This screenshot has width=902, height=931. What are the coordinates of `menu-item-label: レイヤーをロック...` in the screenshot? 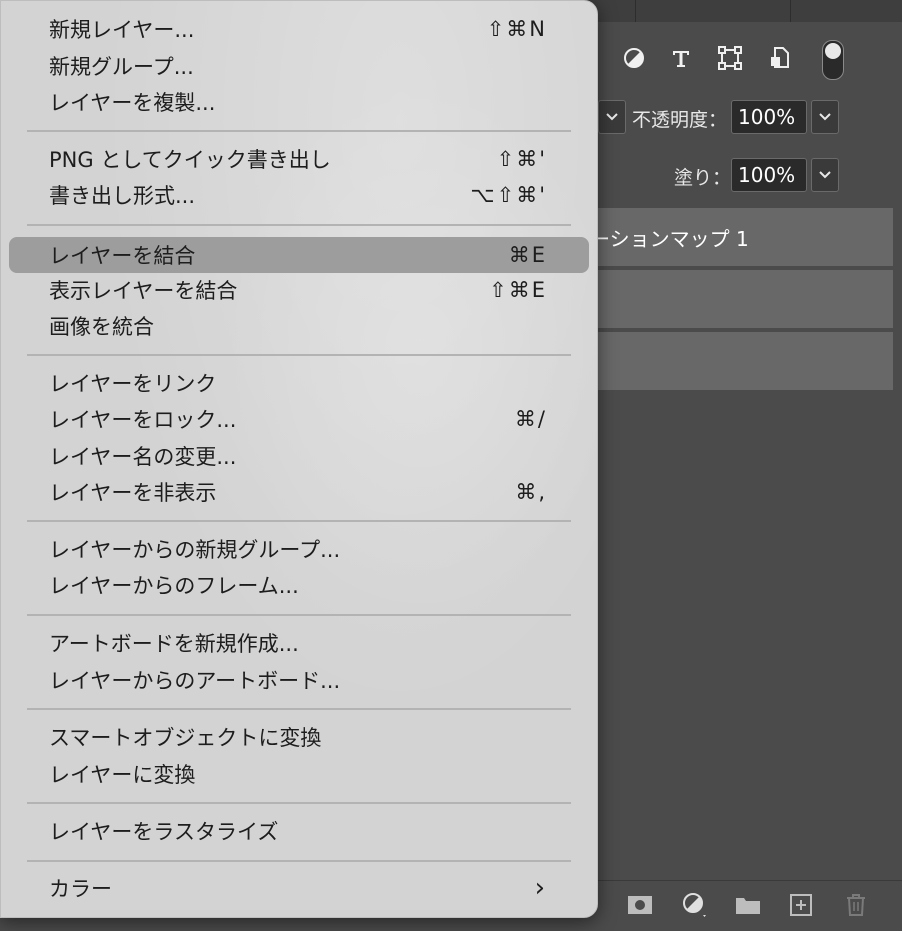 It's located at (143, 420).